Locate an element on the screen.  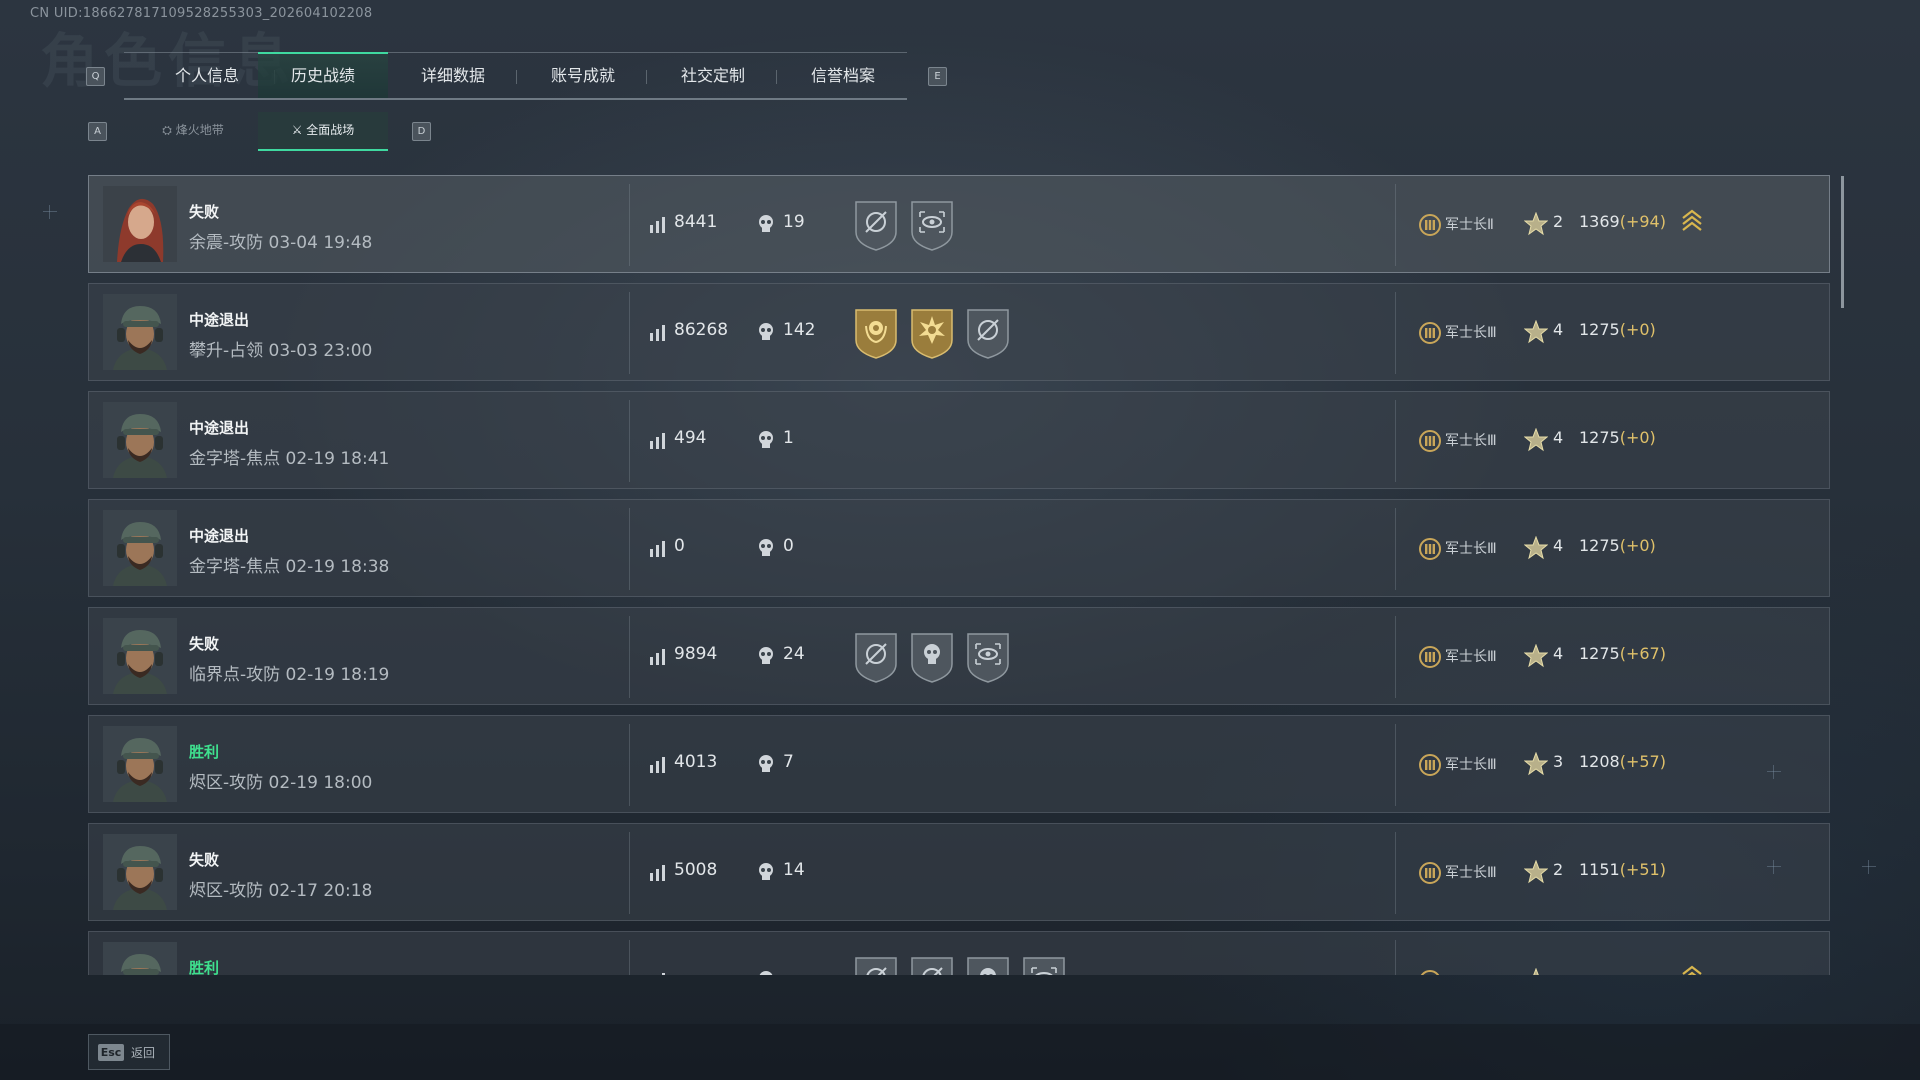
match-map-time: 烬区-攻防 02-17 20:18 is located at coordinates (281, 891).